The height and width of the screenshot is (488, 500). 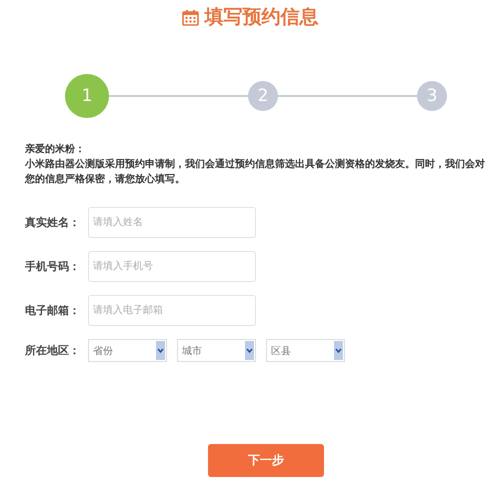 What do you see at coordinates (266, 460) in the screenshot?
I see `next-button: 下一步` at bounding box center [266, 460].